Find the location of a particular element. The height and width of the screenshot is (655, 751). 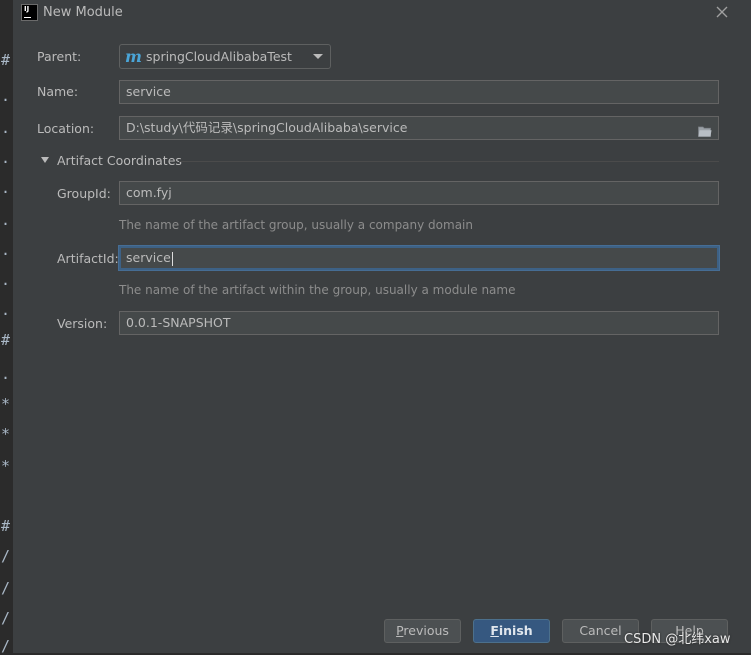

close-icon is located at coordinates (722, 12).